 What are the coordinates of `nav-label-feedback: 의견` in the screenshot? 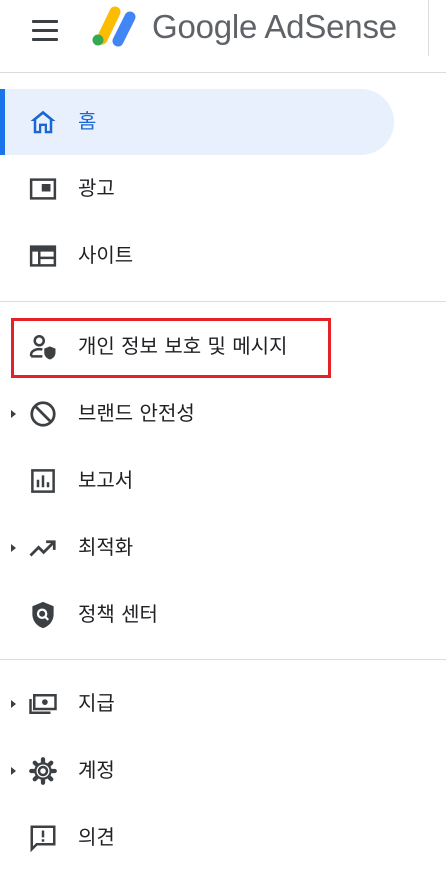 It's located at (96, 837).